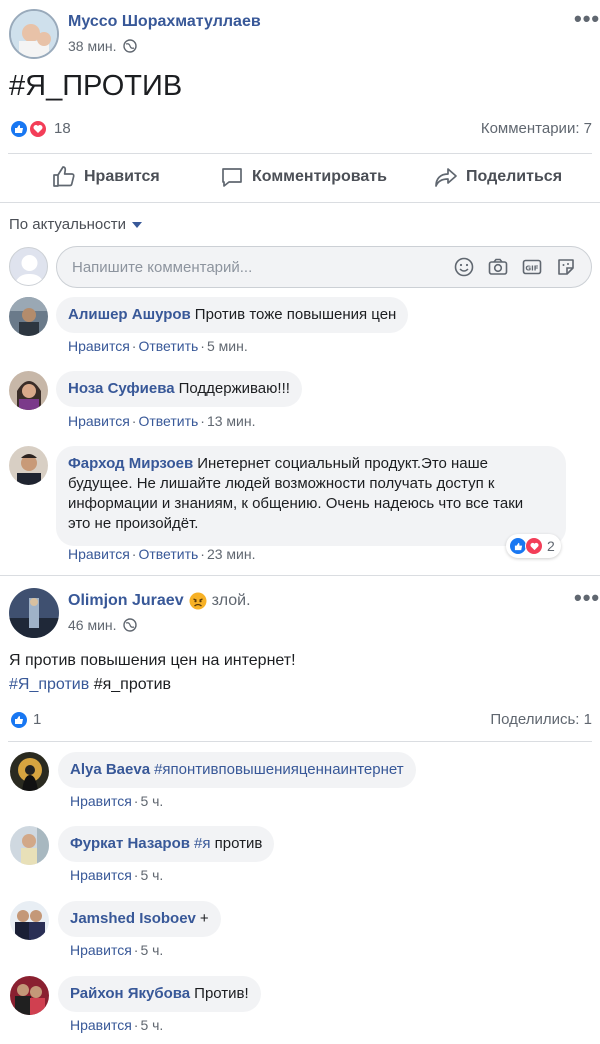 This screenshot has width=600, height=1044. Describe the element at coordinates (231, 600) in the screenshot. I see `feeling-text: злой.` at that location.